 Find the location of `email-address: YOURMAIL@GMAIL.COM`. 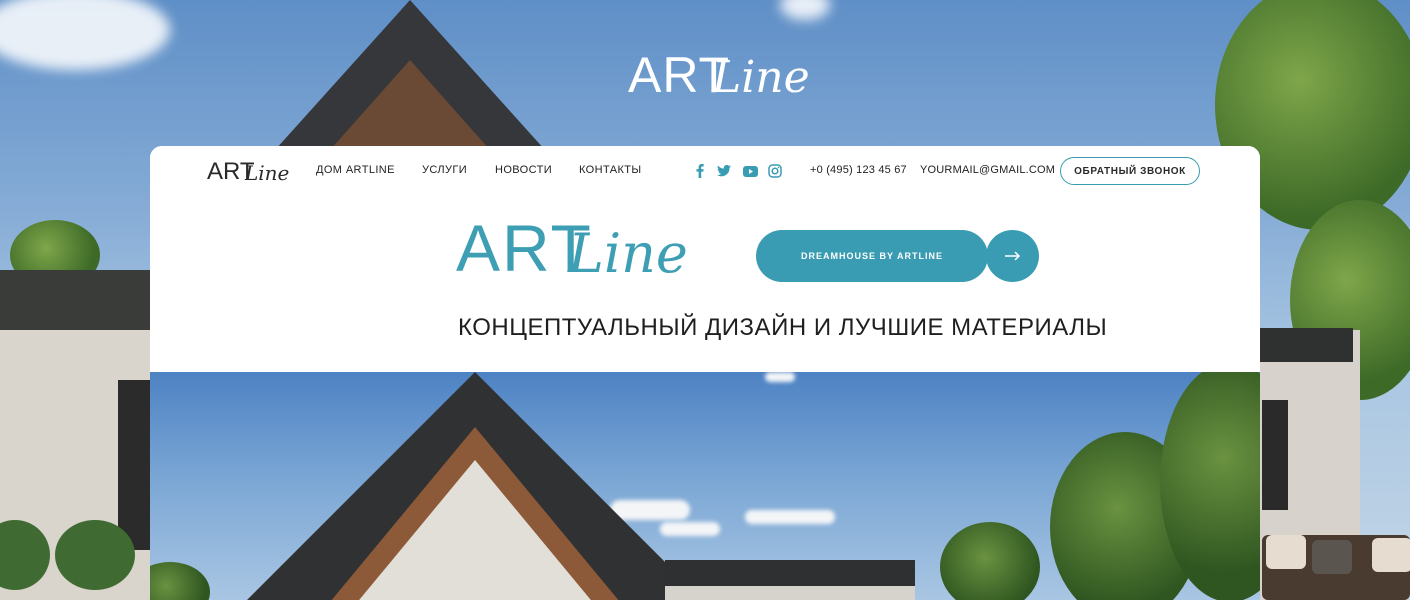

email-address: YOURMAIL@GMAIL.COM is located at coordinates (987, 170).